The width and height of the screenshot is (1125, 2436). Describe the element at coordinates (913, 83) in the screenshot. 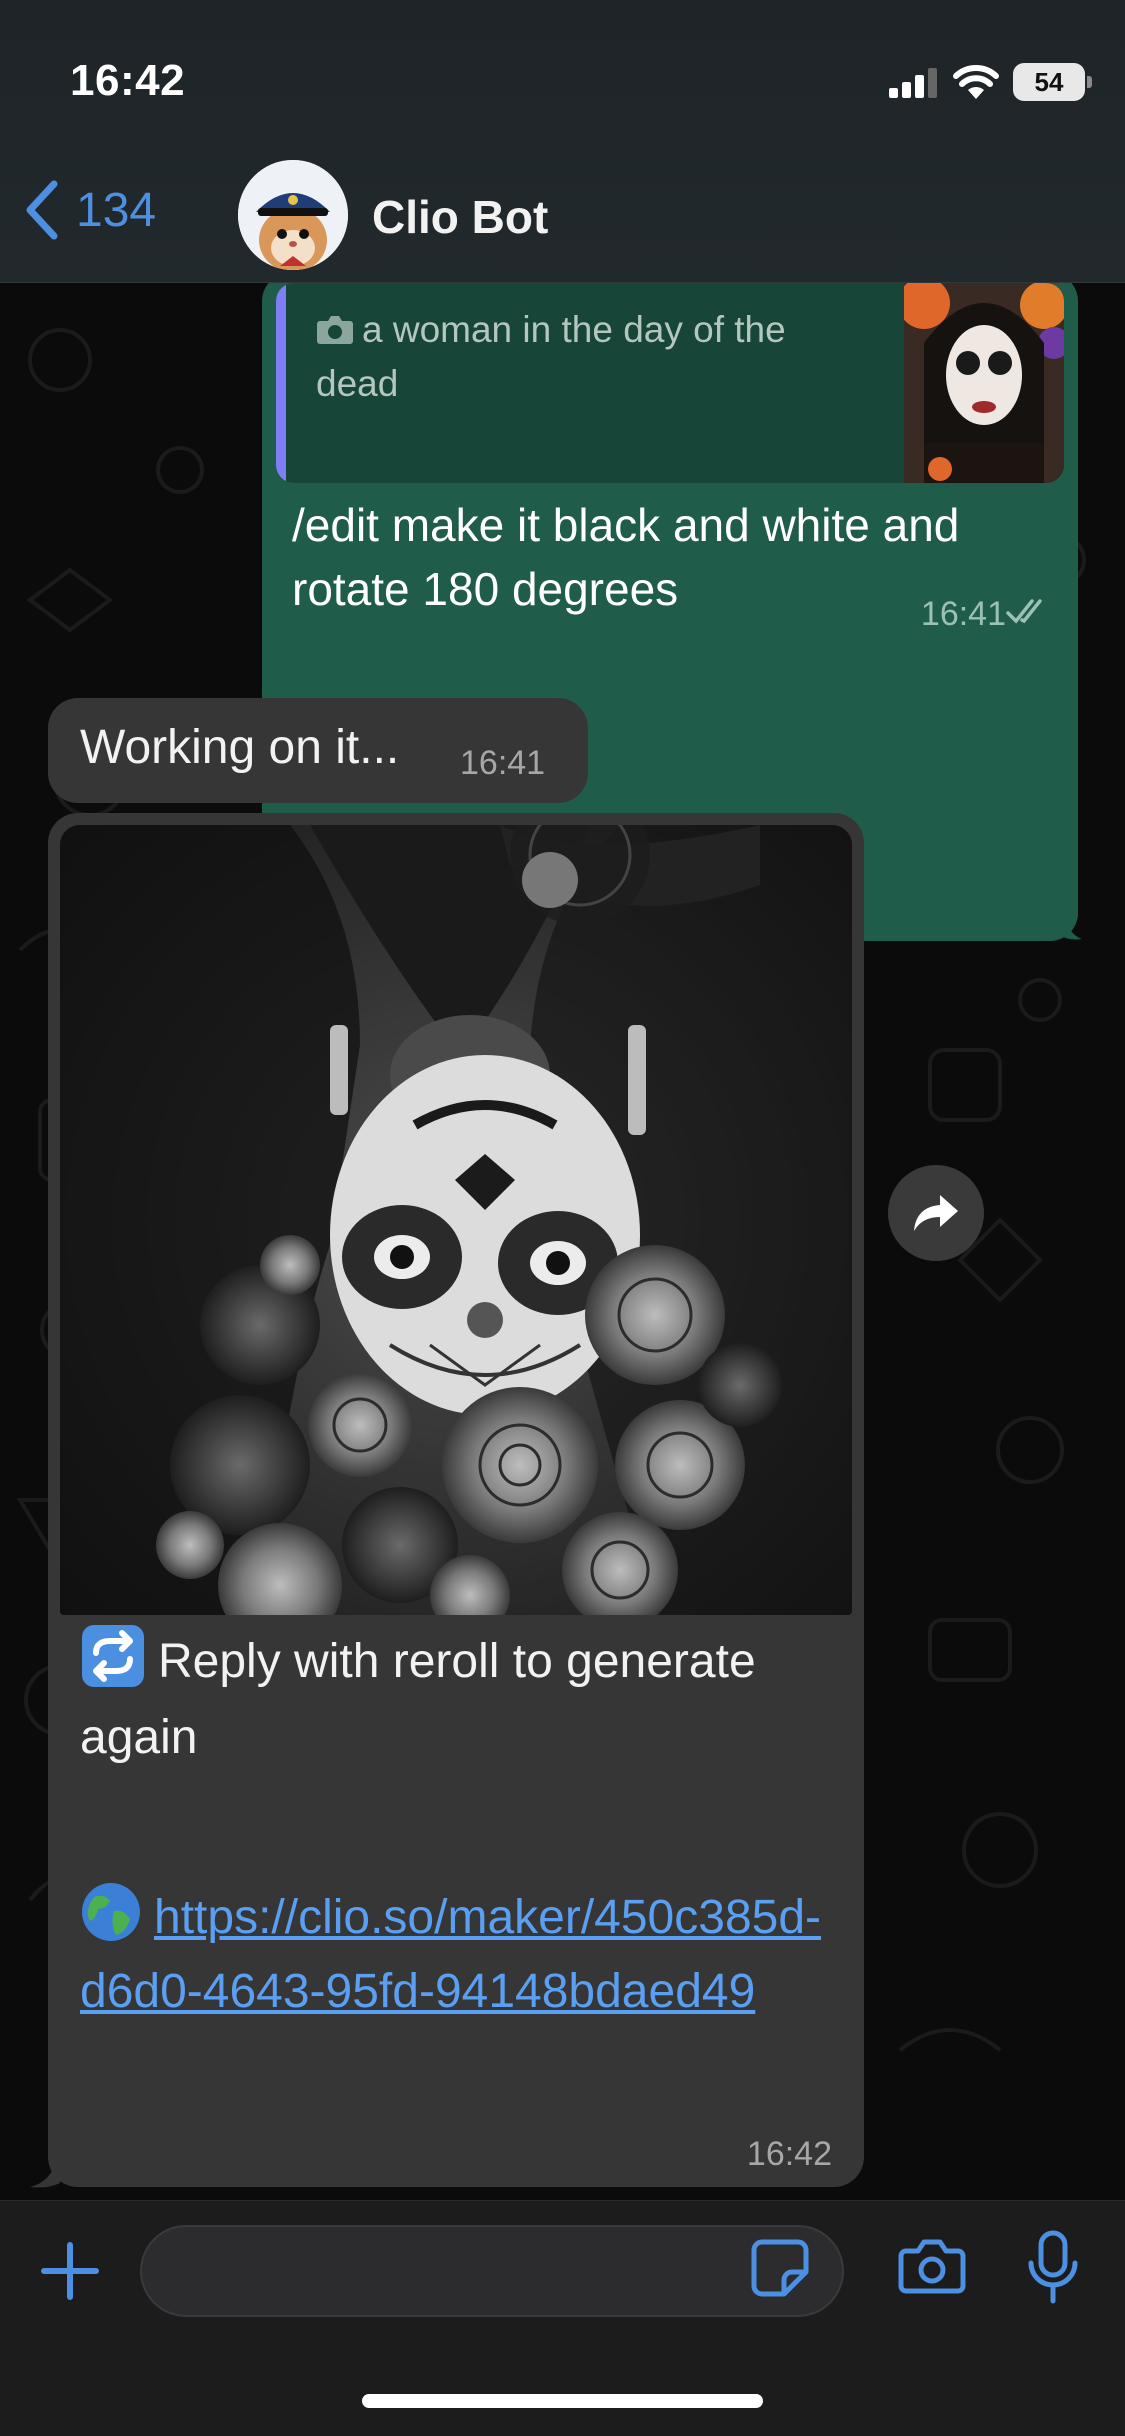

I see `cellular-signal-icon` at that location.